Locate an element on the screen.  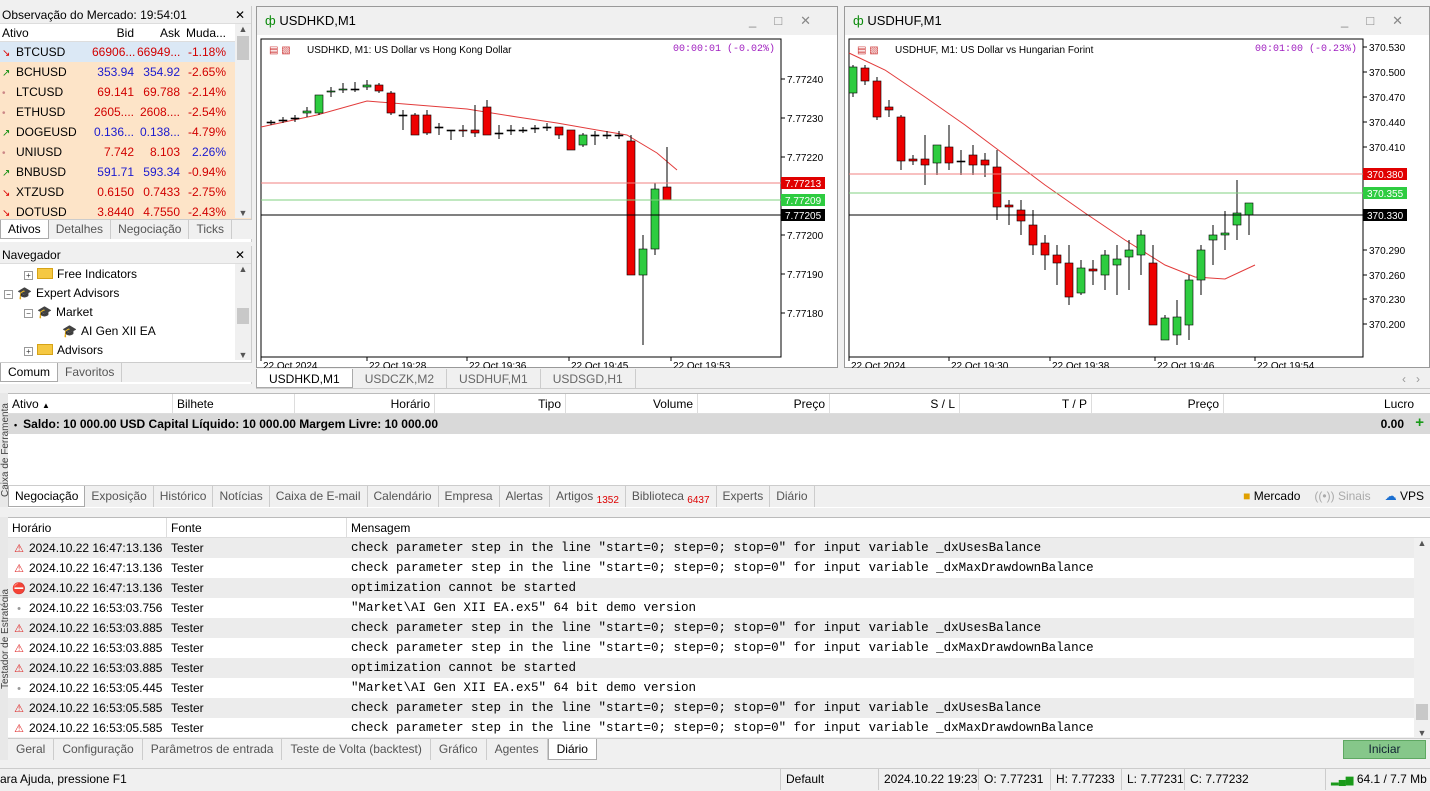
tab-email: Caixa de E-mail is located at coordinates (319, 496).